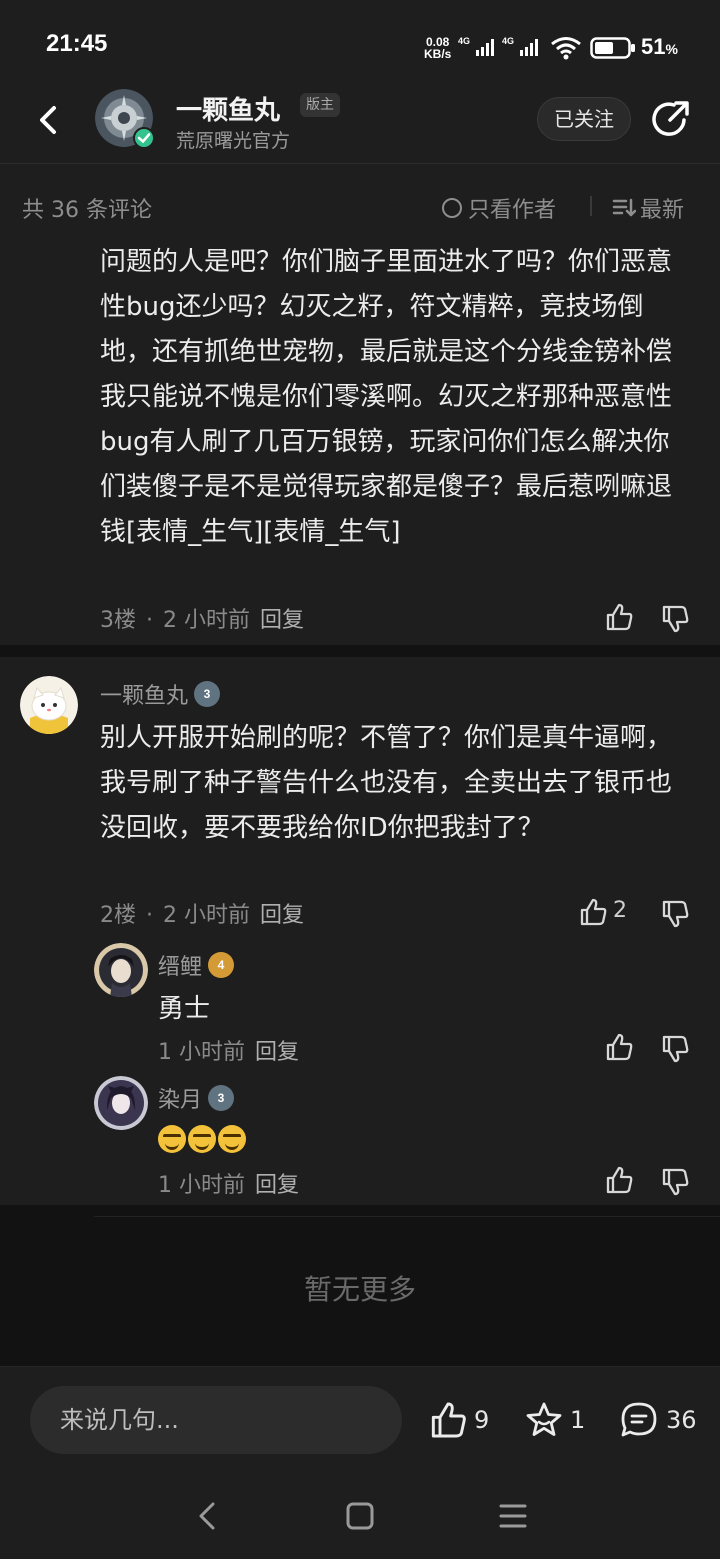 The image size is (720, 1559). I want to click on reply-1-meta: 1 小时前 回复, so click(233, 1050).